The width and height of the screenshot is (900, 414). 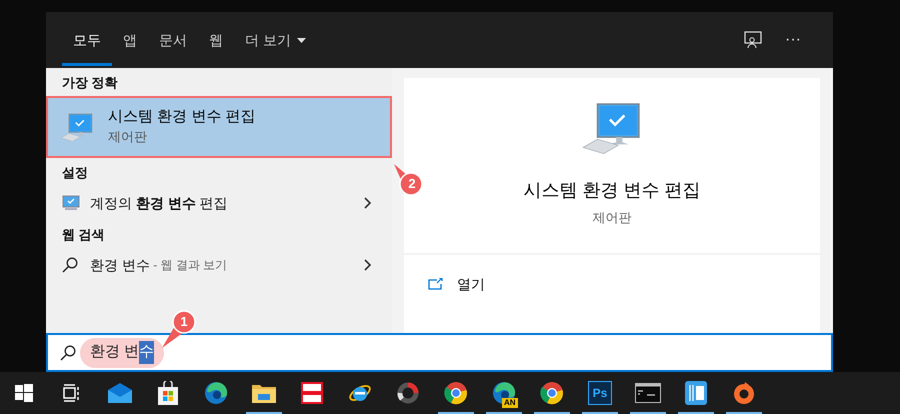 I want to click on filter-tab: 문서, so click(x=173, y=40).